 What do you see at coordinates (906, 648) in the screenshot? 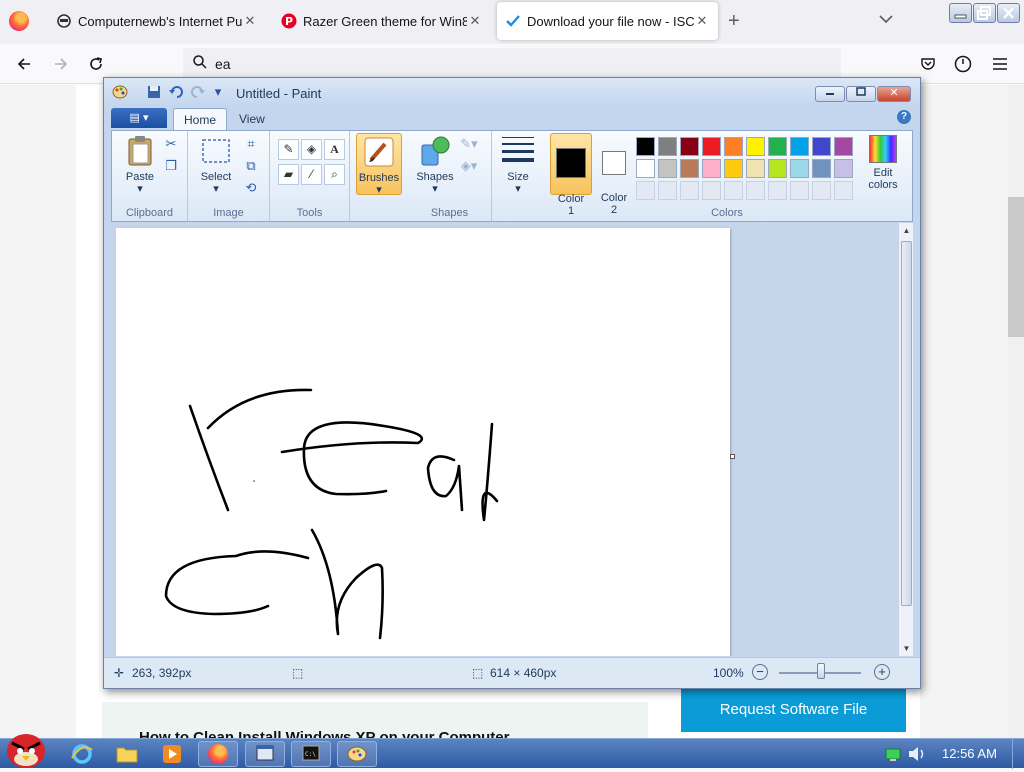
I see `scroll-down-arrow: ▼` at bounding box center [906, 648].